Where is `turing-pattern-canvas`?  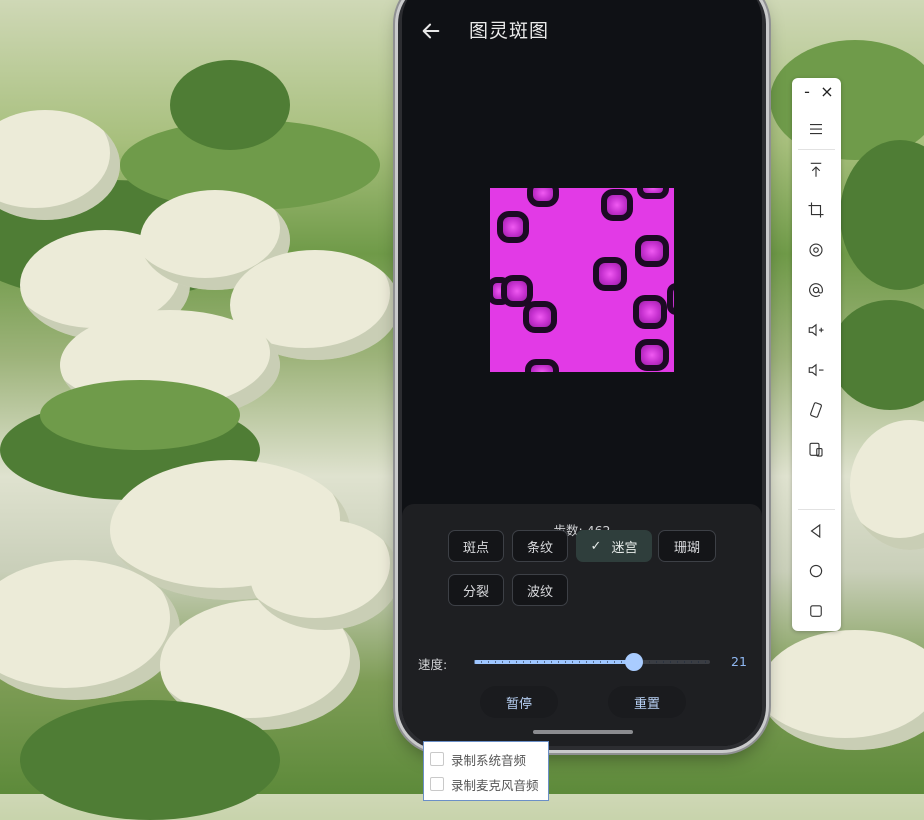 turing-pattern-canvas is located at coordinates (582, 280).